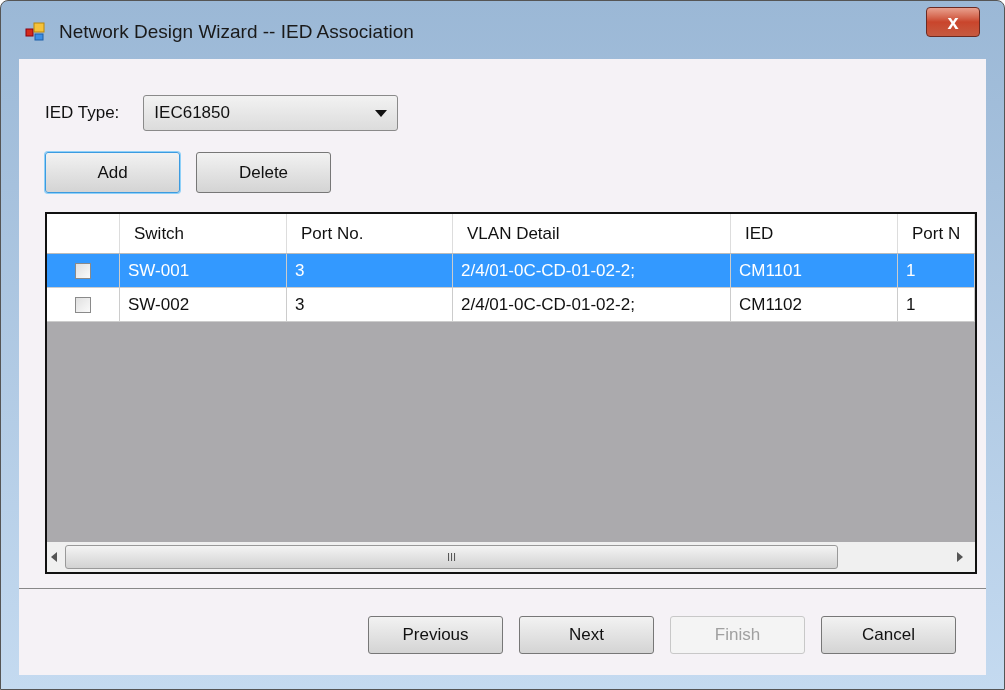 The width and height of the screenshot is (1005, 690). I want to click on window-title: Network Design Wizard -- IED Association, so click(236, 31).